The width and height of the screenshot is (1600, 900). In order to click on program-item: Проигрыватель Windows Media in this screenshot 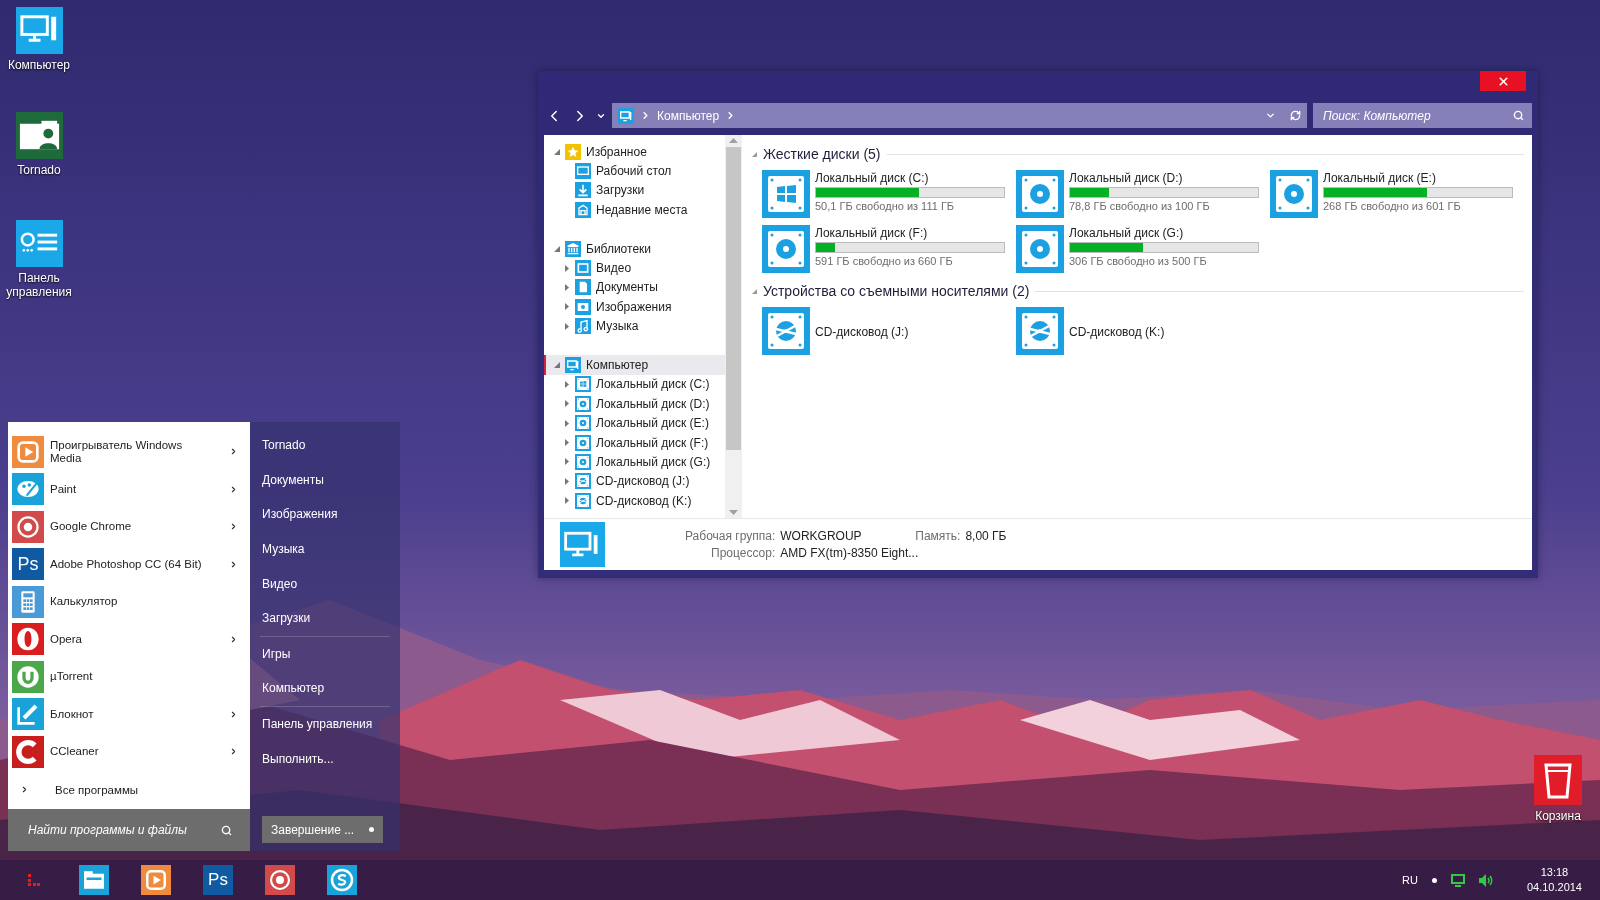, I will do `click(129, 452)`.